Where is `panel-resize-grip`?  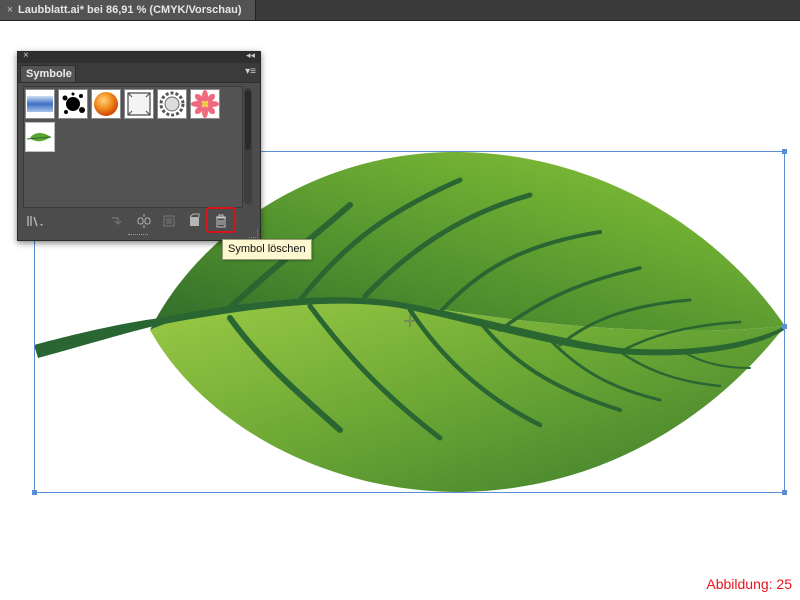
panel-resize-grip is located at coordinates (138, 235).